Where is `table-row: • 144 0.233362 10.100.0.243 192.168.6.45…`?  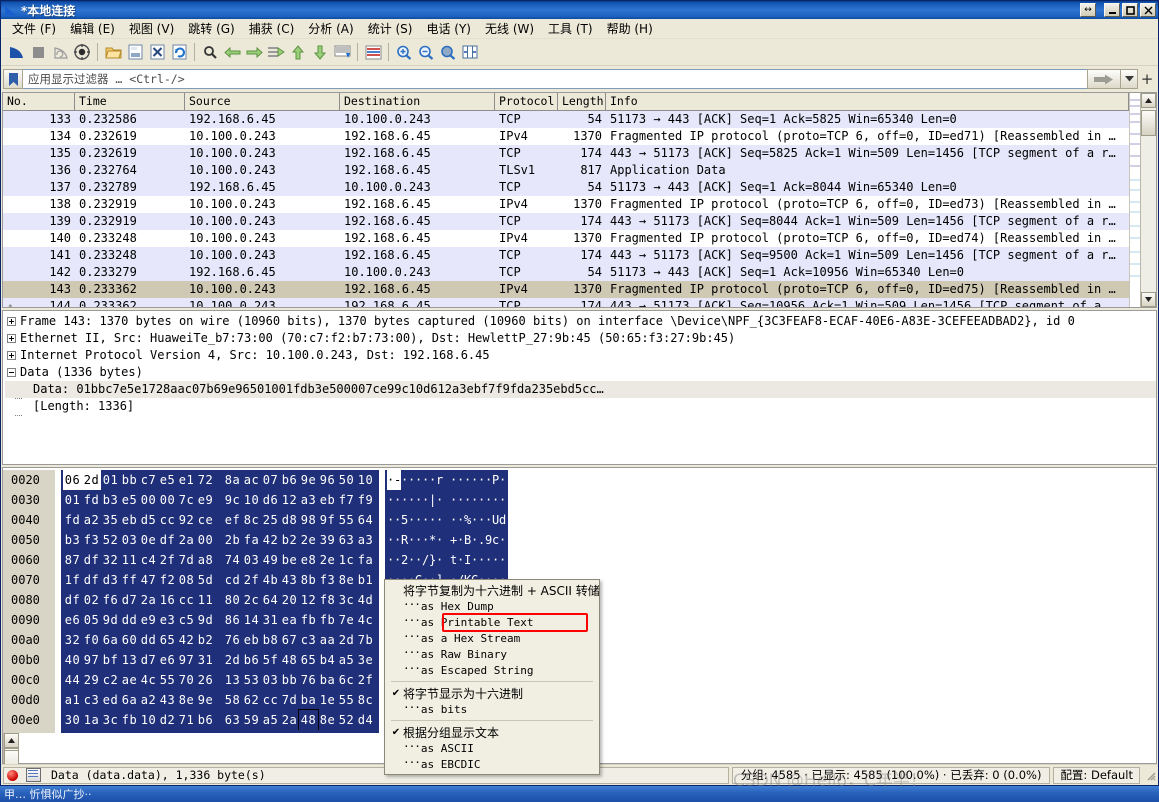 table-row: • 144 0.233362 10.100.0.243 192.168.6.45… is located at coordinates (566, 302).